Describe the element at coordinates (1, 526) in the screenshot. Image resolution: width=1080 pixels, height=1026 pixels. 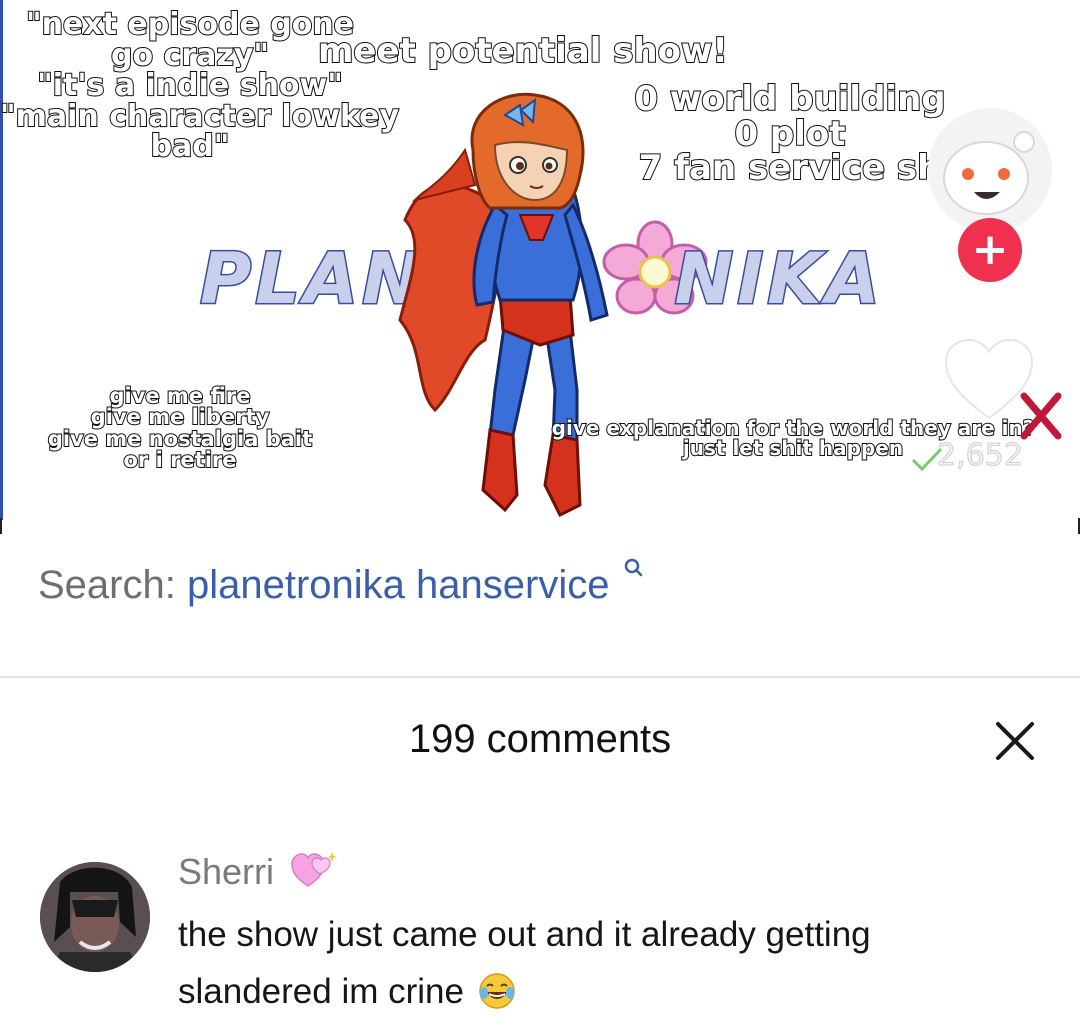
I see `corner-mark-left` at that location.